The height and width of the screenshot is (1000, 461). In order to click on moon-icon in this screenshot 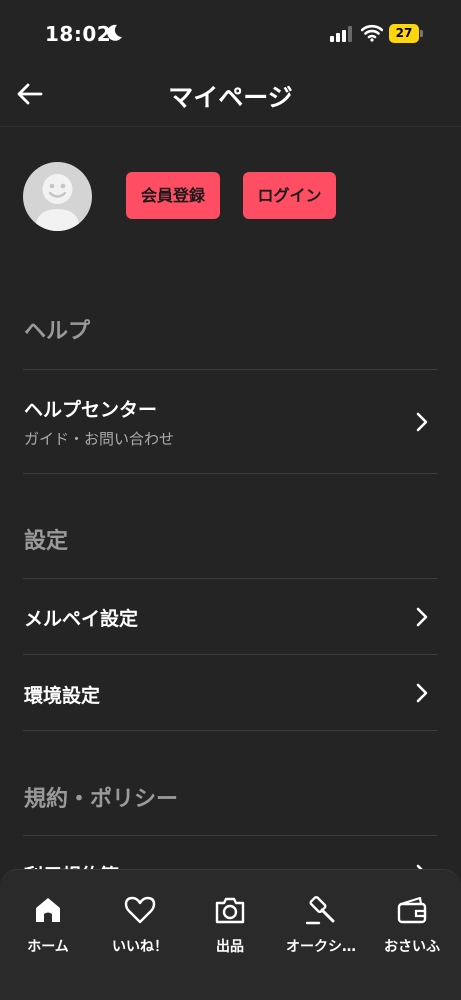, I will do `click(114, 32)`.